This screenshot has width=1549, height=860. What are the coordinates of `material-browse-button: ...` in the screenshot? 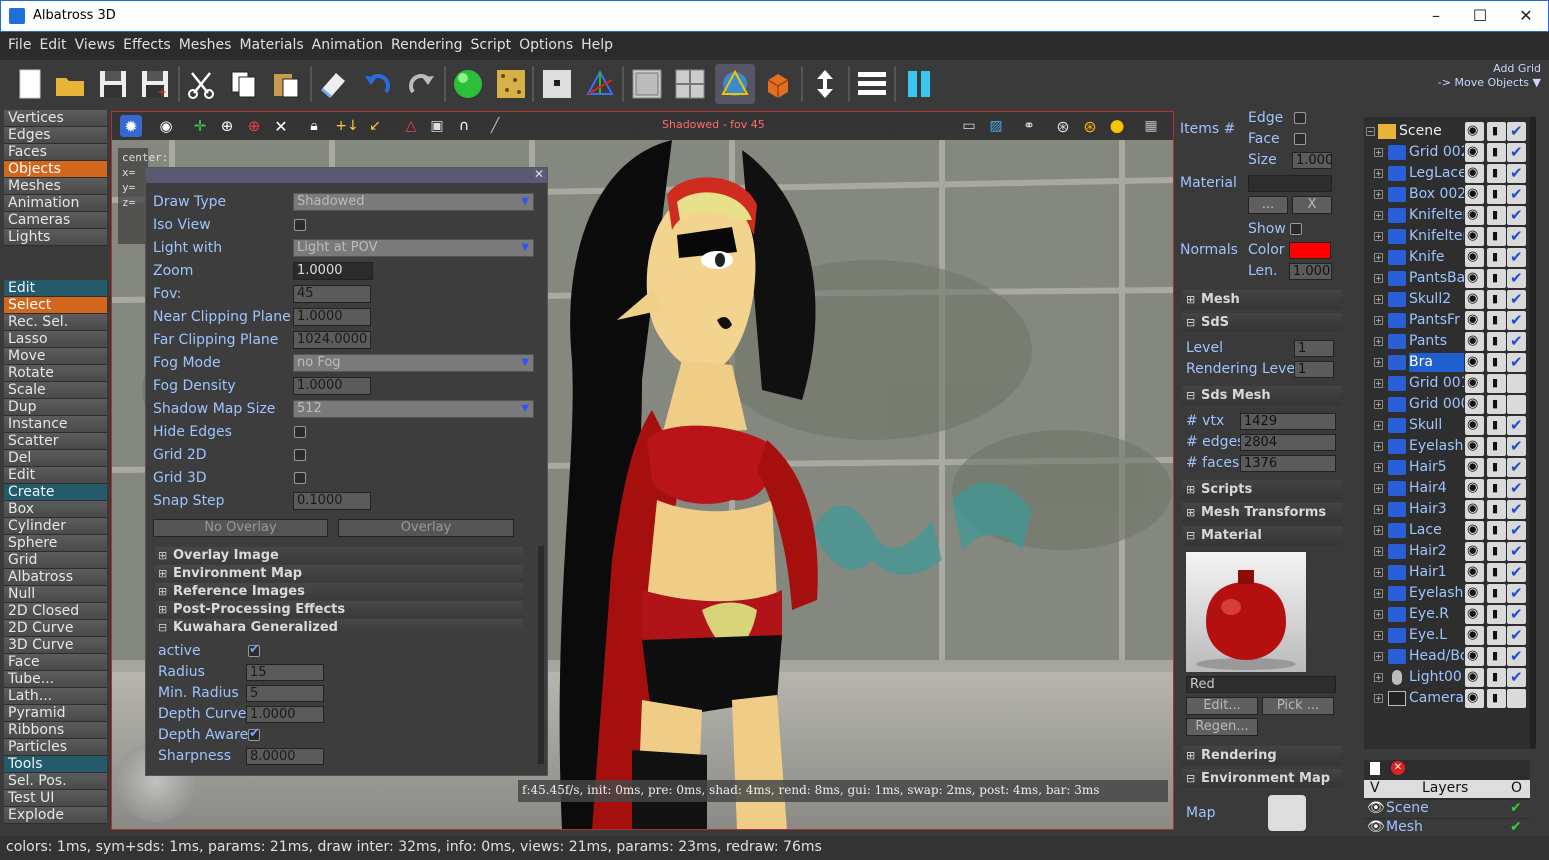 It's located at (1268, 205).